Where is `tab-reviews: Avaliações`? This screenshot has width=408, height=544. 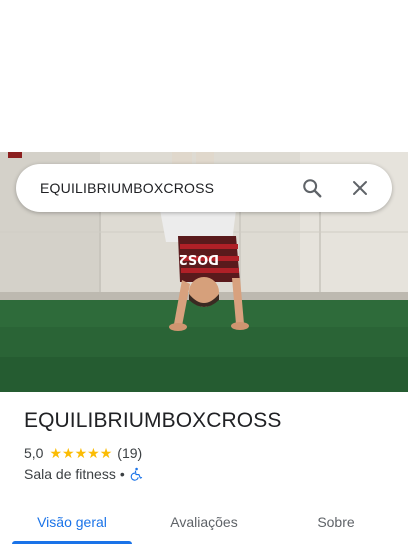
tab-reviews: Avaliações is located at coordinates (204, 522).